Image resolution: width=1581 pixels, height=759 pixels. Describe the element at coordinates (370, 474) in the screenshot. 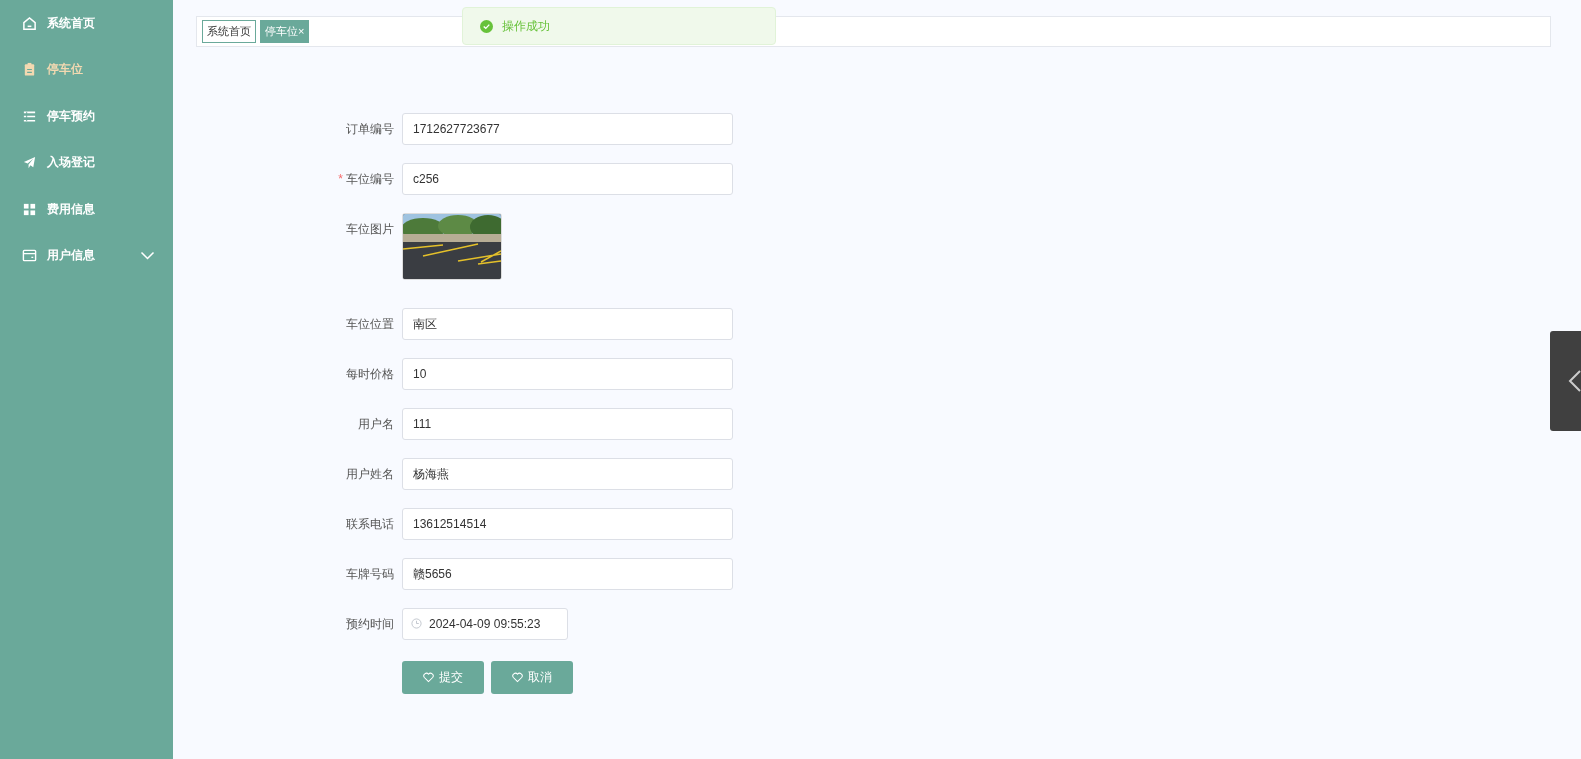

I see `field-label: 用户姓名` at that location.